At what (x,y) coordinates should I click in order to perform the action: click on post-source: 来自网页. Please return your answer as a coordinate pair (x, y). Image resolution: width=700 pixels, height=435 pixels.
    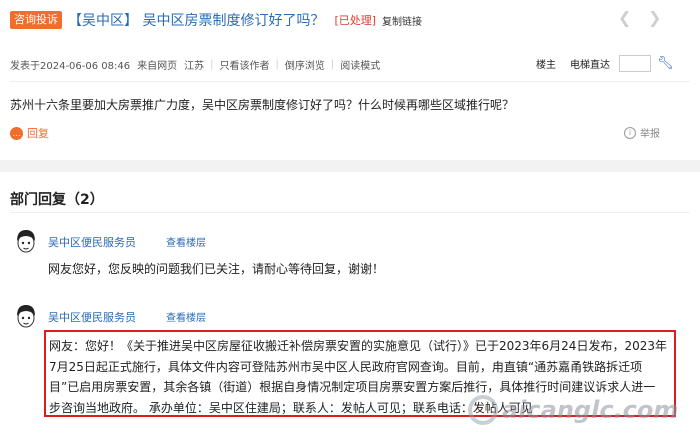
    Looking at the image, I should click on (157, 66).